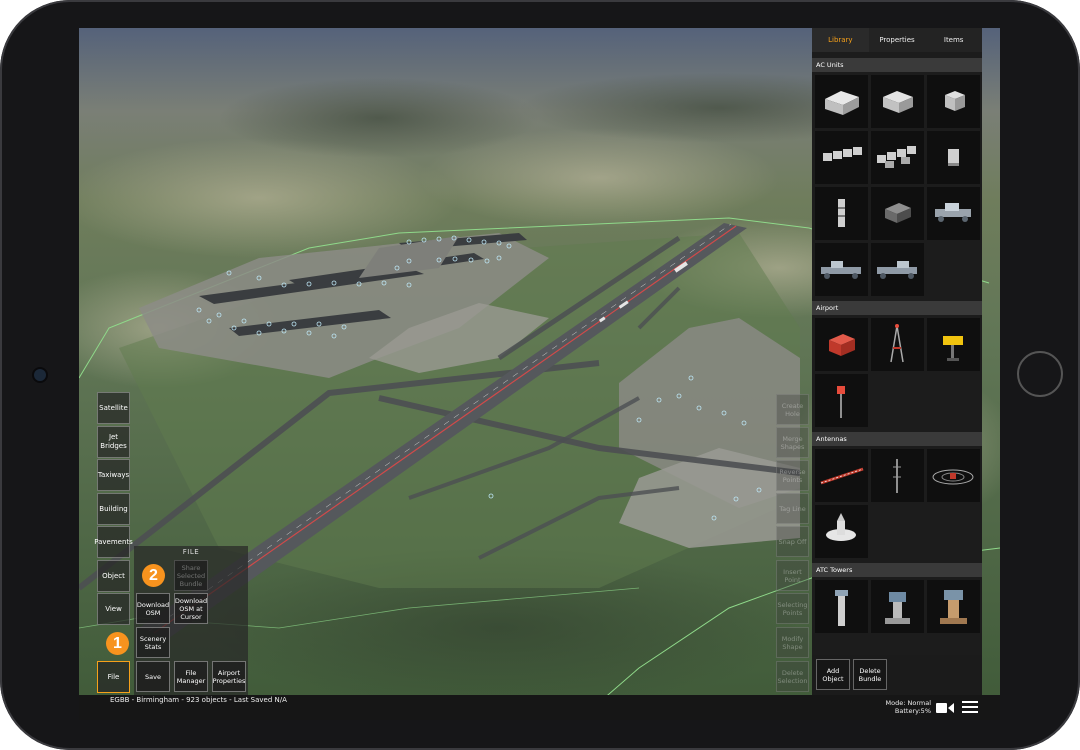  What do you see at coordinates (191, 552) in the screenshot?
I see `file-menu-title: FILE` at bounding box center [191, 552].